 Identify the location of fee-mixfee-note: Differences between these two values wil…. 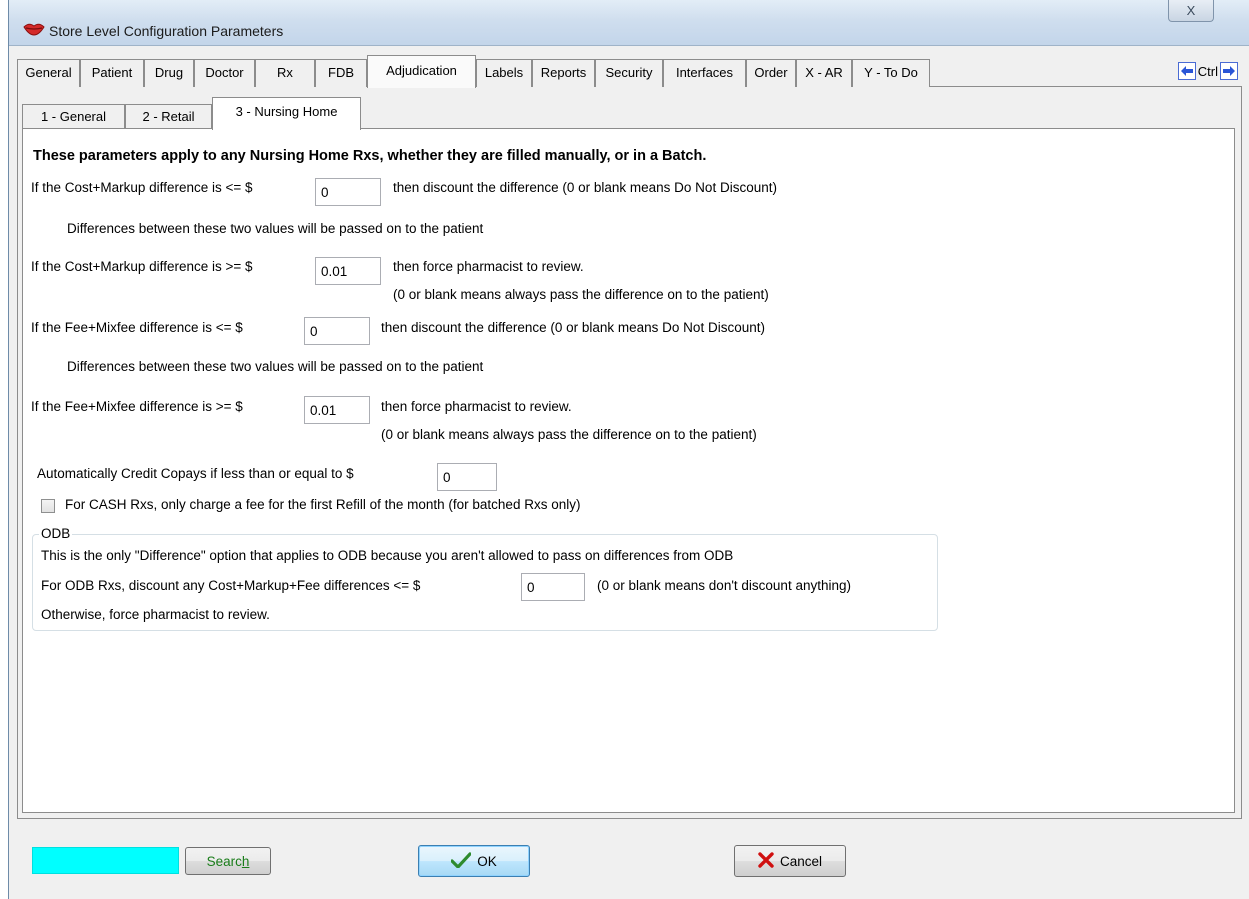
(275, 366).